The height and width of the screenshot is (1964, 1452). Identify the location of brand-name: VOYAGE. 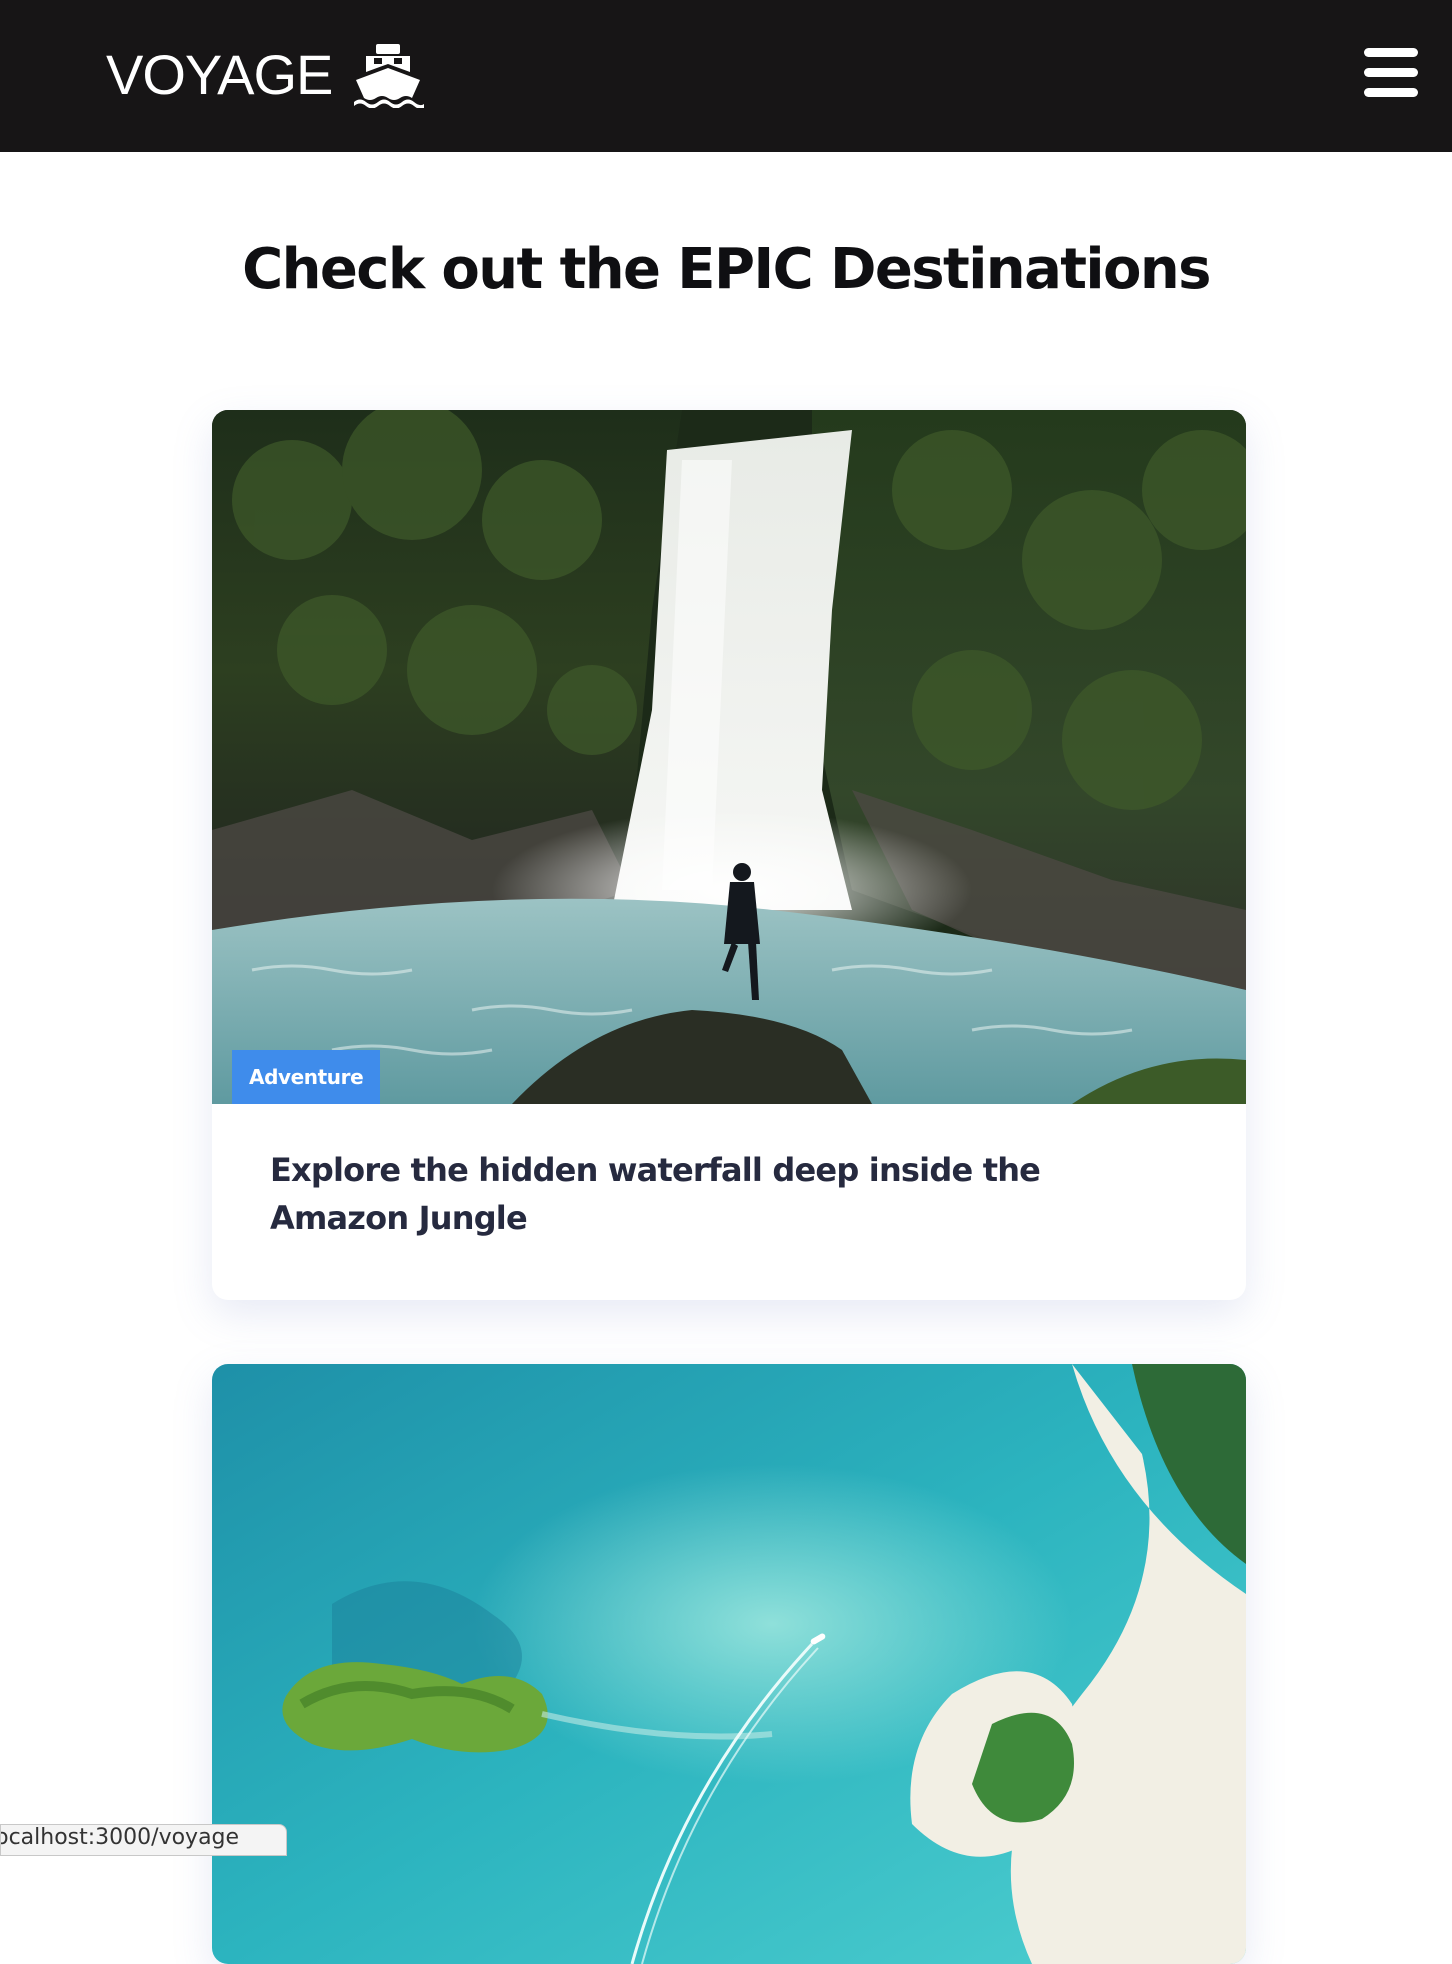
(219, 74).